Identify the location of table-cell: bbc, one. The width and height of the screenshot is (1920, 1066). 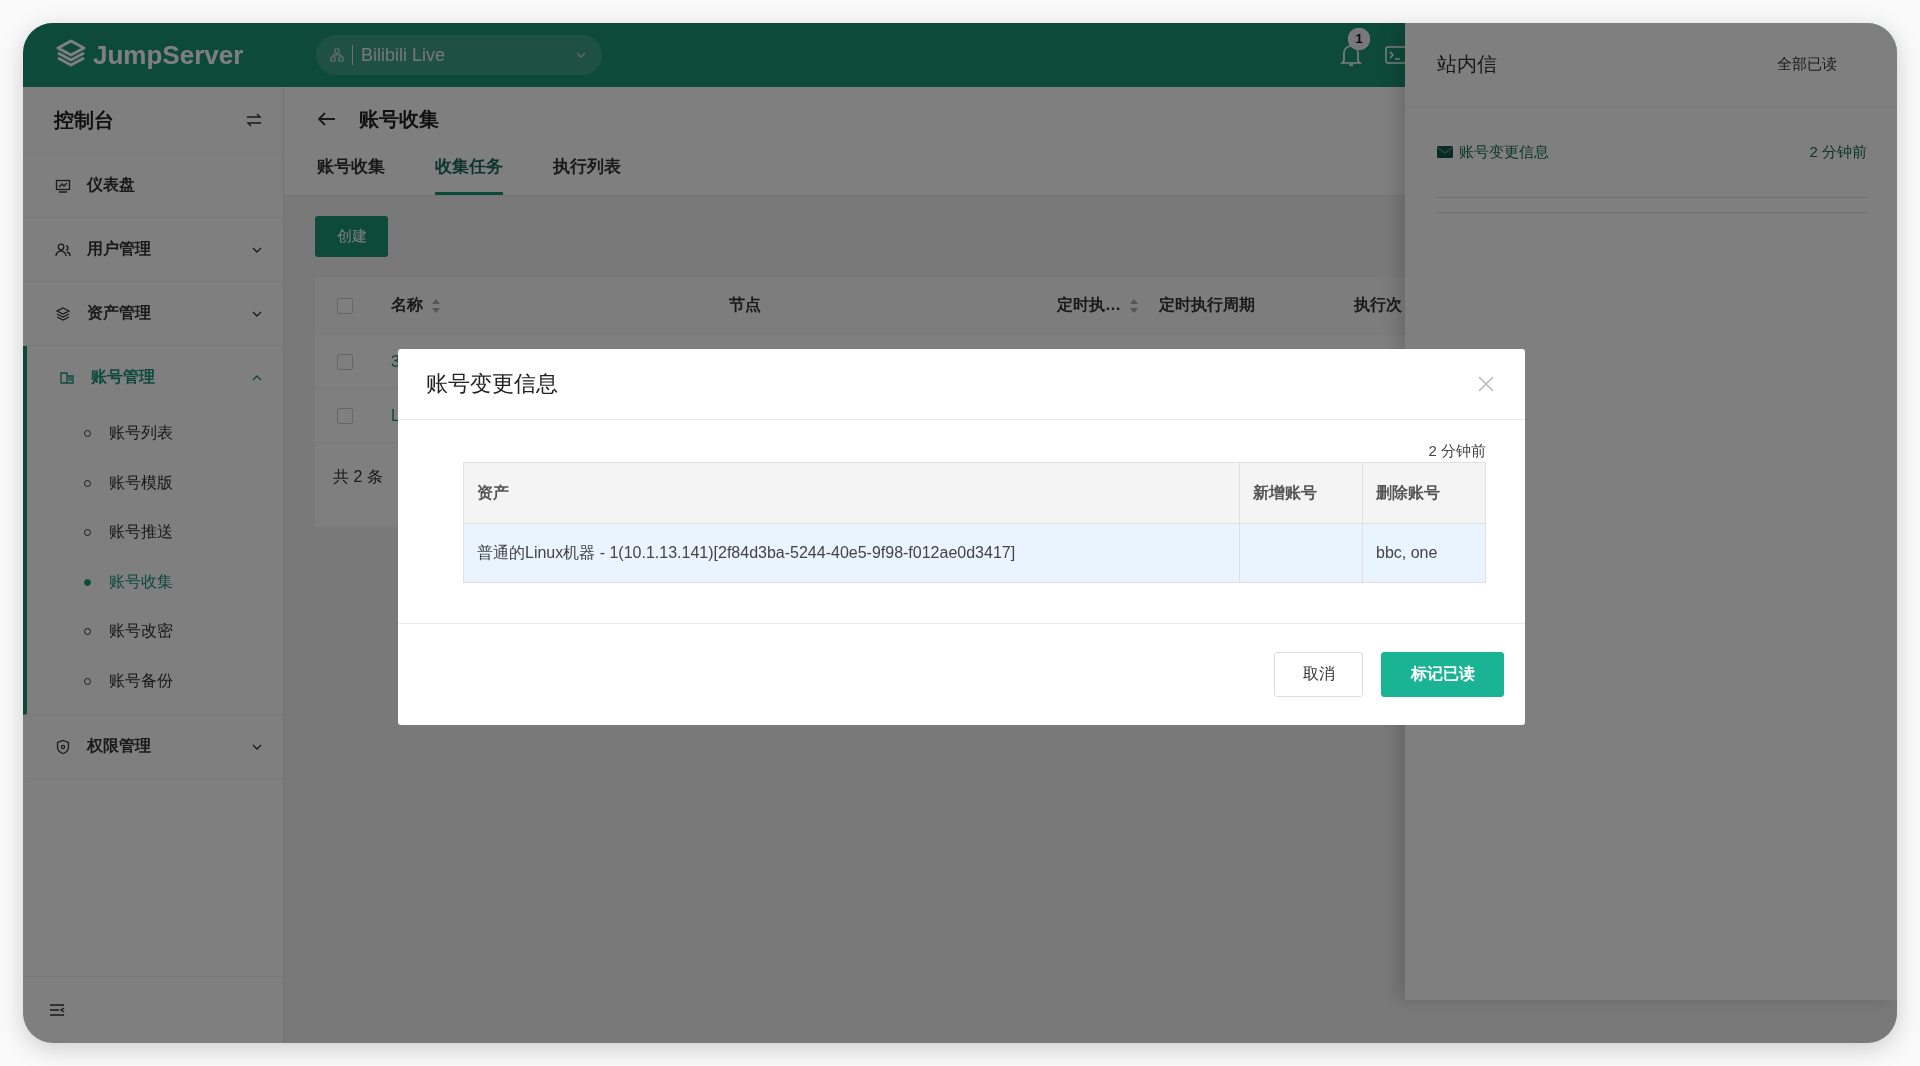
(1424, 553).